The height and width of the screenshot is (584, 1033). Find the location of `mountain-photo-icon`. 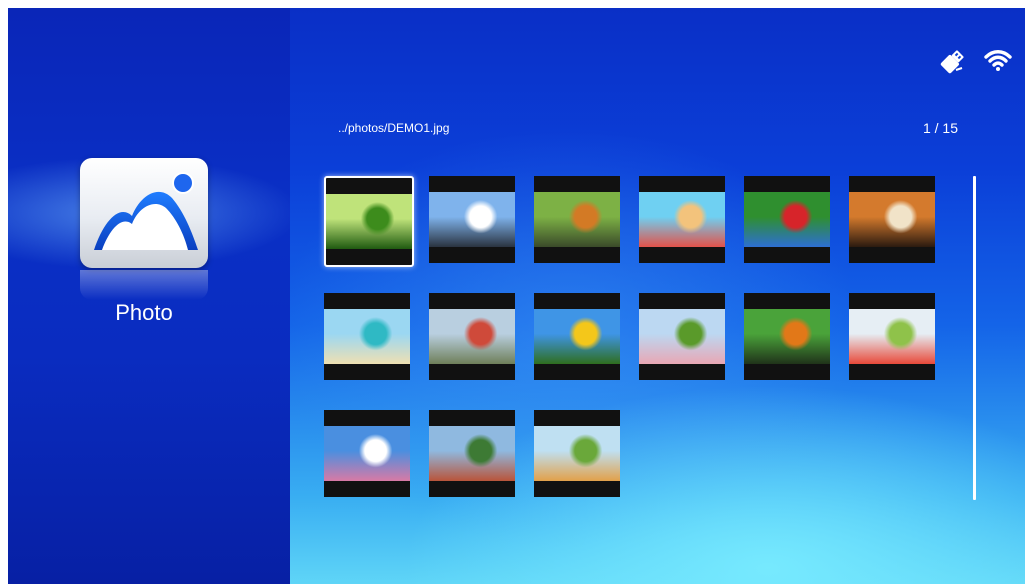

mountain-photo-icon is located at coordinates (146, 211).